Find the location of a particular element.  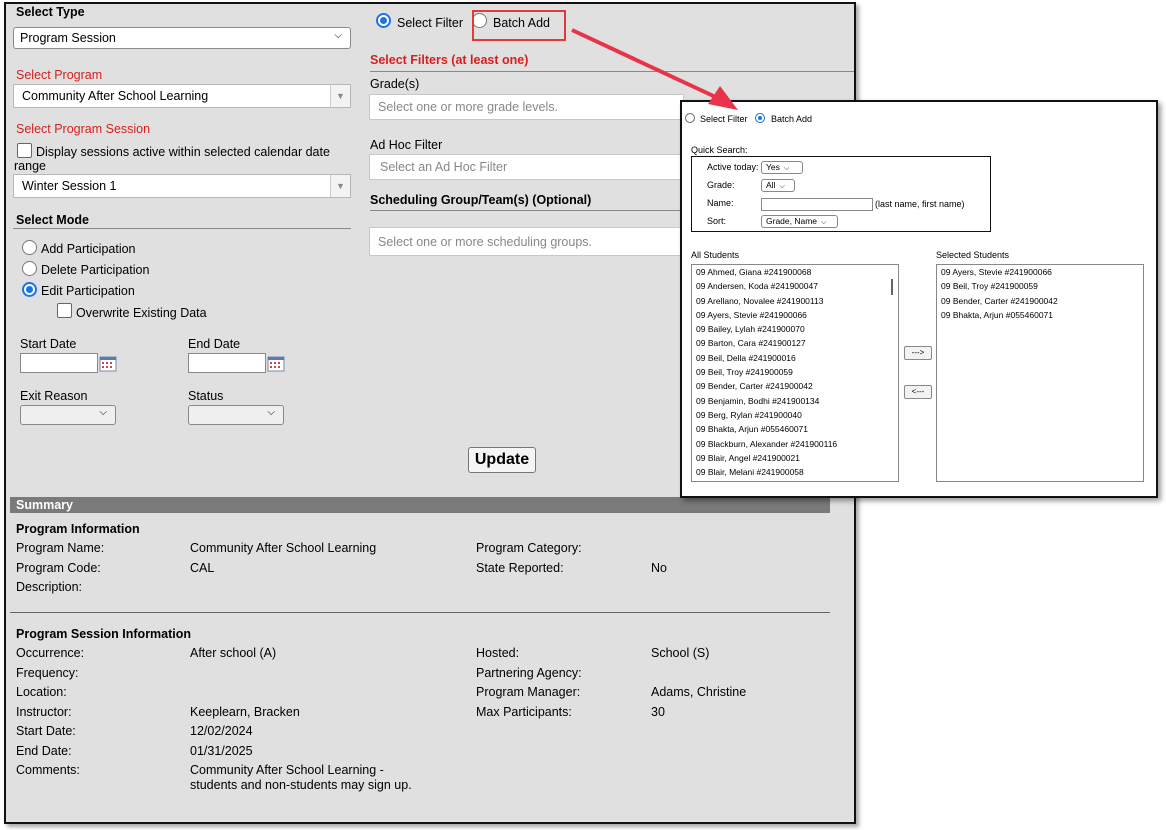

arrow-head-icon is located at coordinates (723, 98).